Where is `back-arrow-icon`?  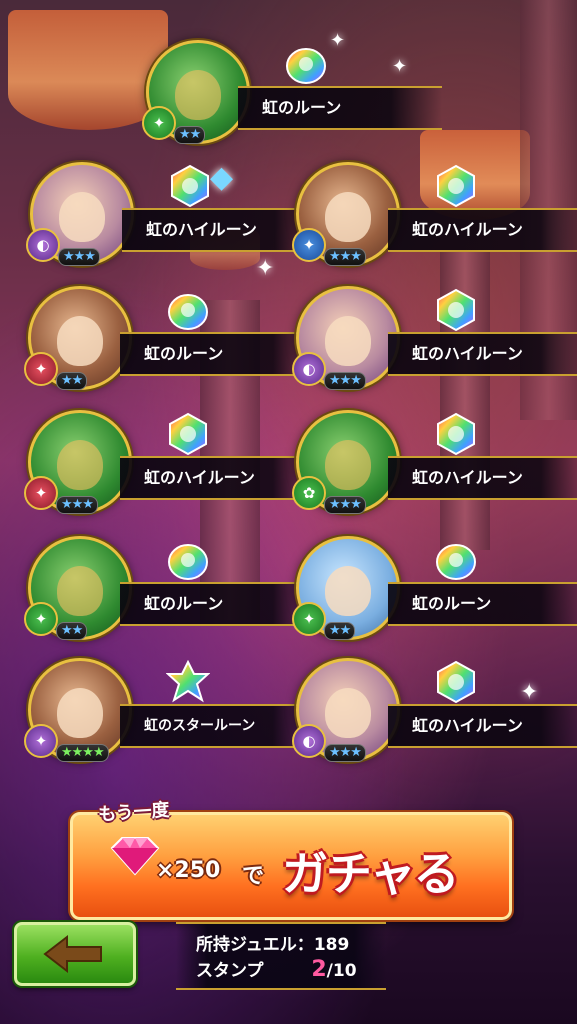 back-arrow-icon is located at coordinates (72, 954).